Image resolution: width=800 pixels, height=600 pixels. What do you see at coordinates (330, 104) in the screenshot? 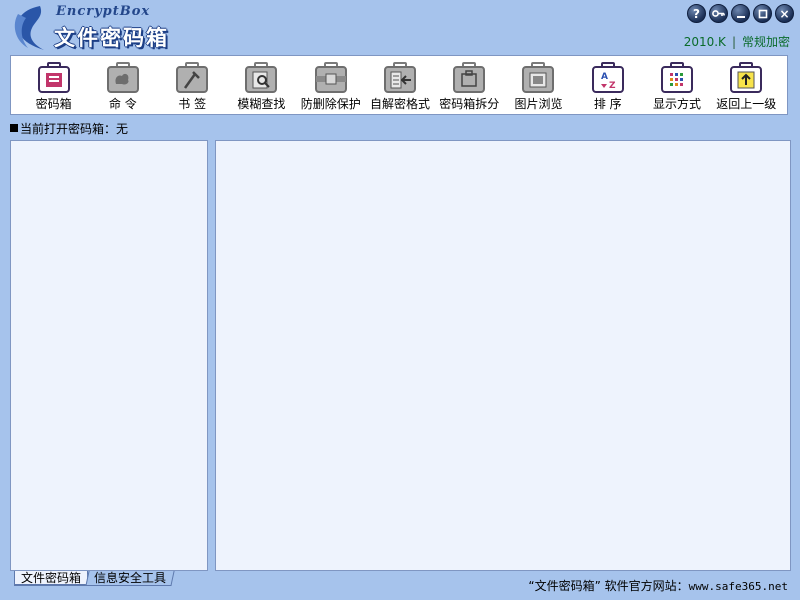
I see `toolbar-label: 防删除保护` at bounding box center [330, 104].